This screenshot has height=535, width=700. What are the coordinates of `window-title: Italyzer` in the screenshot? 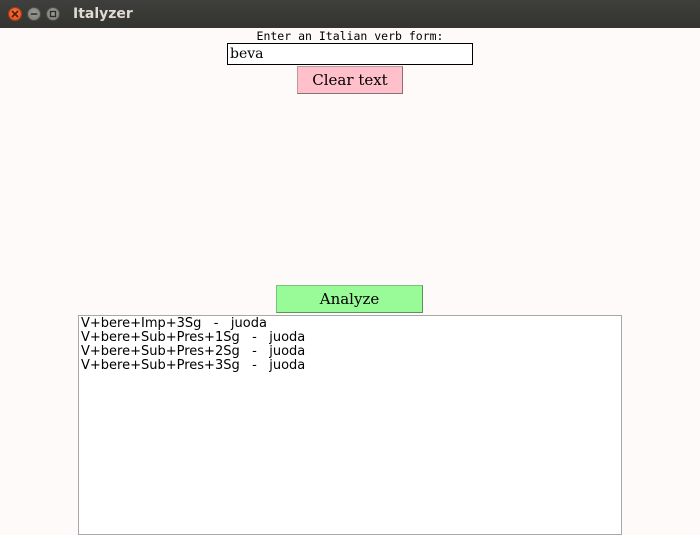 It's located at (103, 14).